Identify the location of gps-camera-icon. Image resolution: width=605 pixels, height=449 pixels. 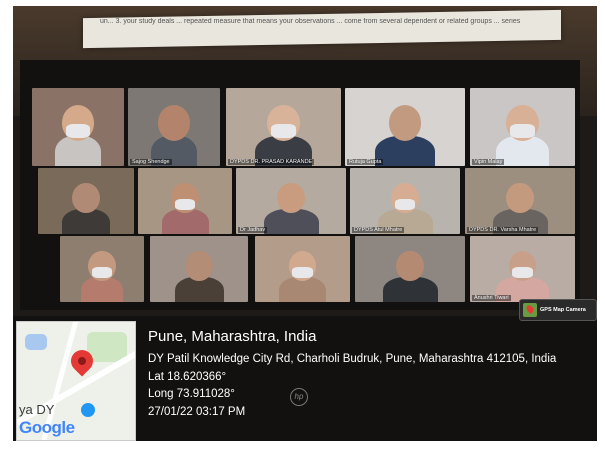
(530, 310).